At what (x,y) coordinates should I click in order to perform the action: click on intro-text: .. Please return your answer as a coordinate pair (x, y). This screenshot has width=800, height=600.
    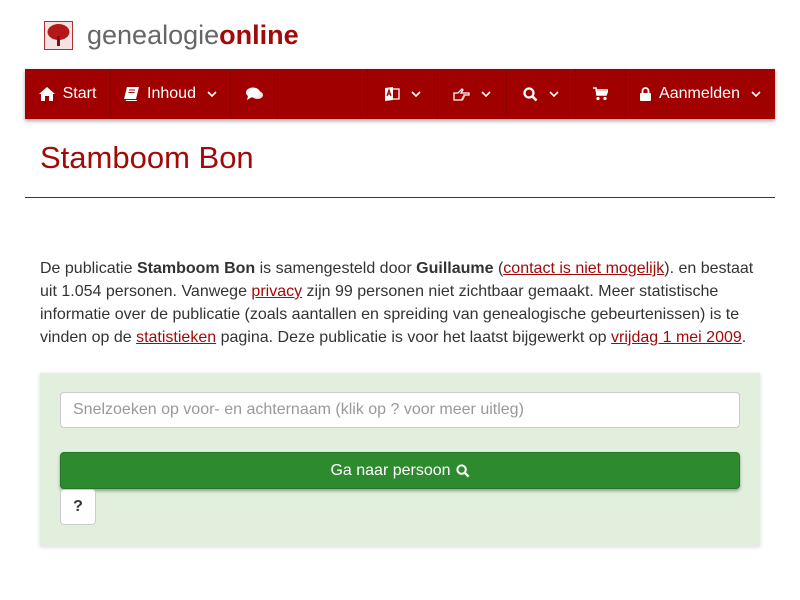
    Looking at the image, I should click on (744, 337).